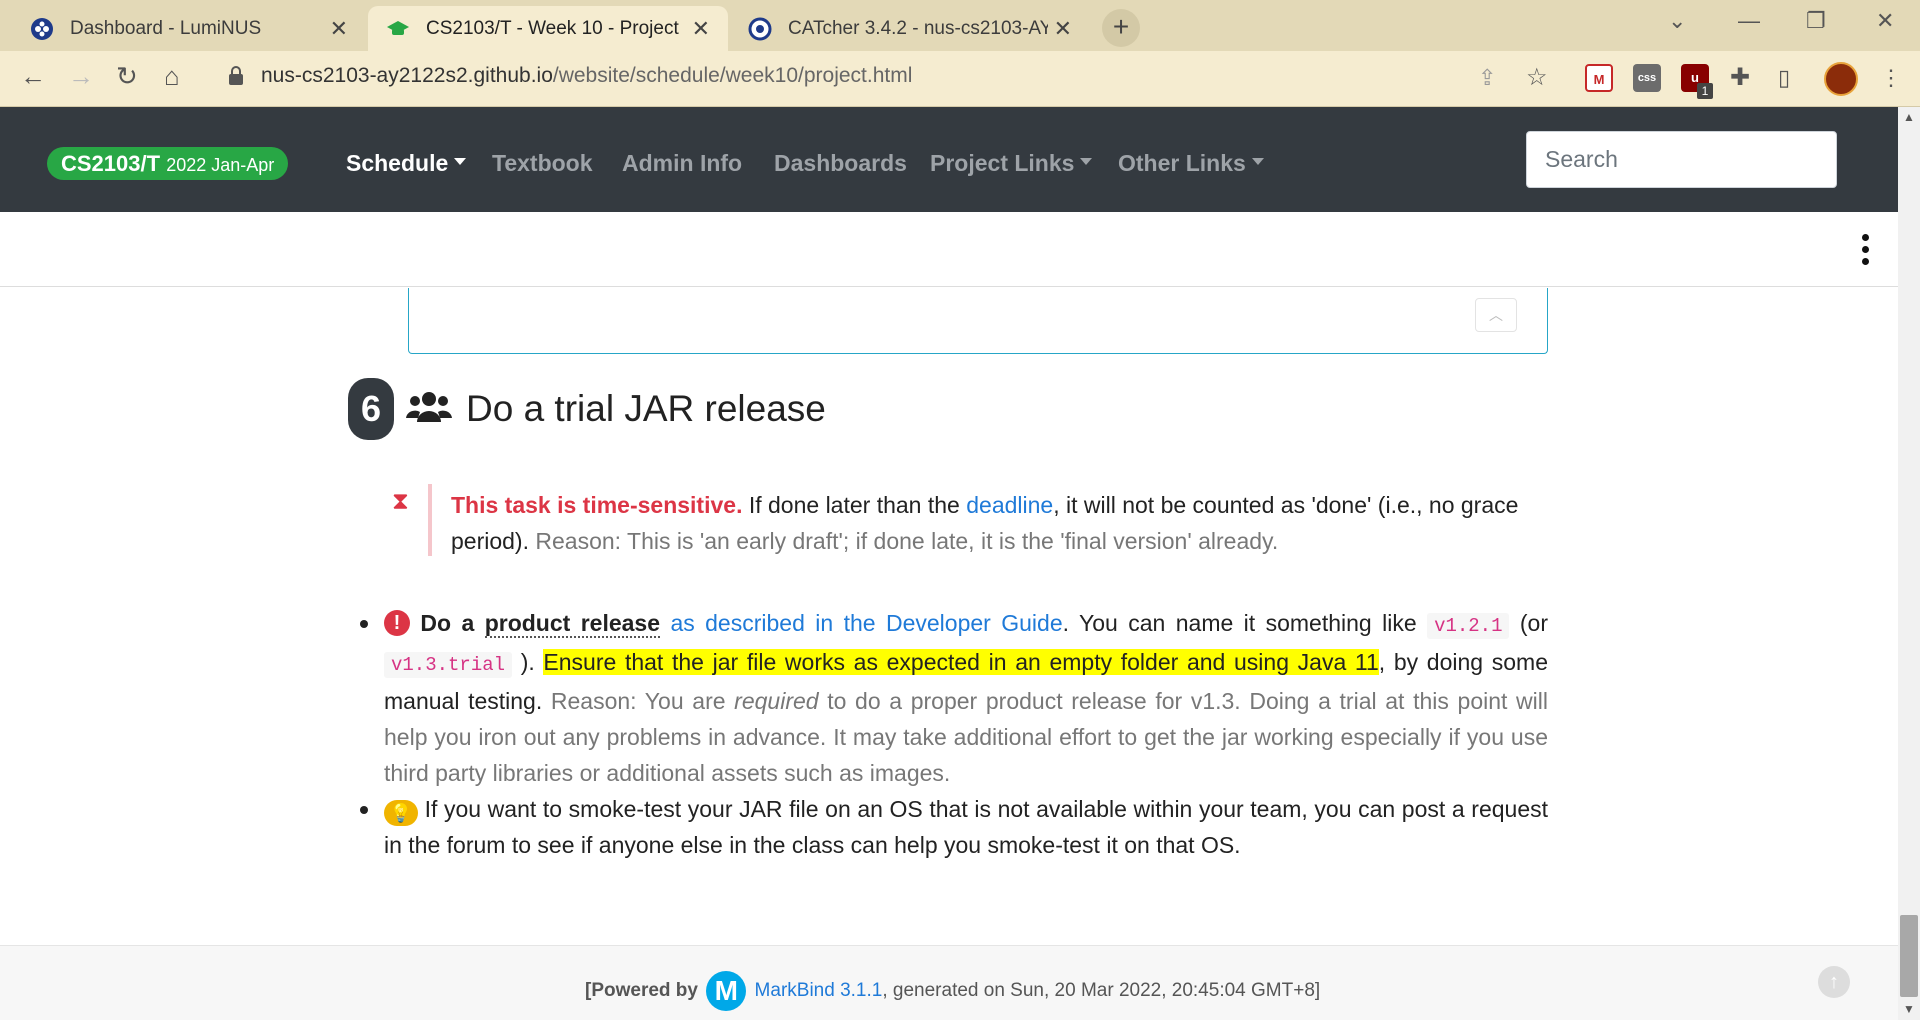  What do you see at coordinates (397, 623) in the screenshot?
I see `exclamation-icon: !` at bounding box center [397, 623].